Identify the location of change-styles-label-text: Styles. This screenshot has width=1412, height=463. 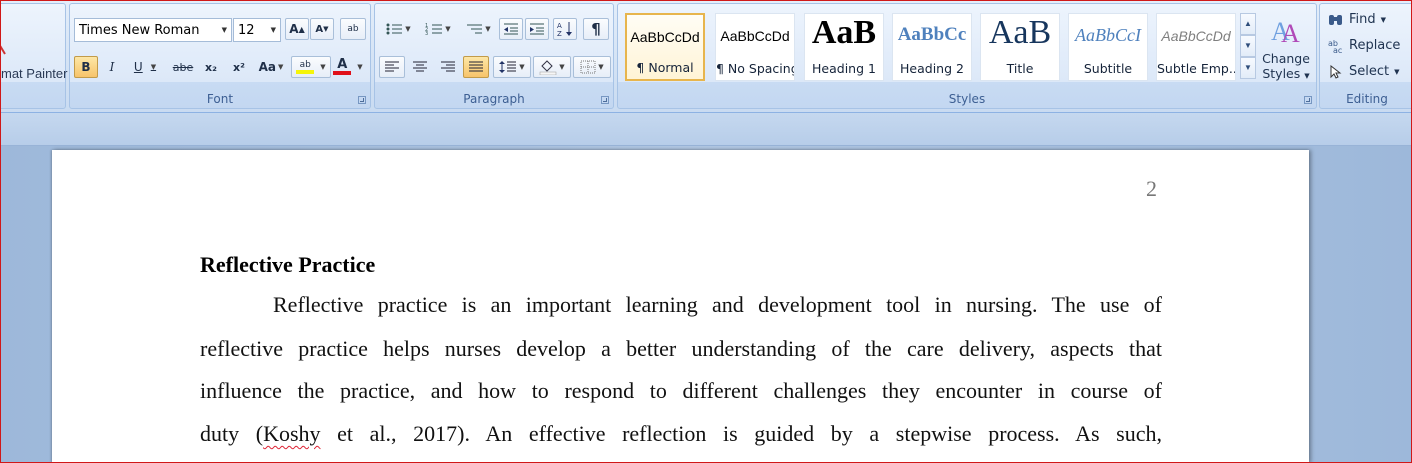
(1281, 73).